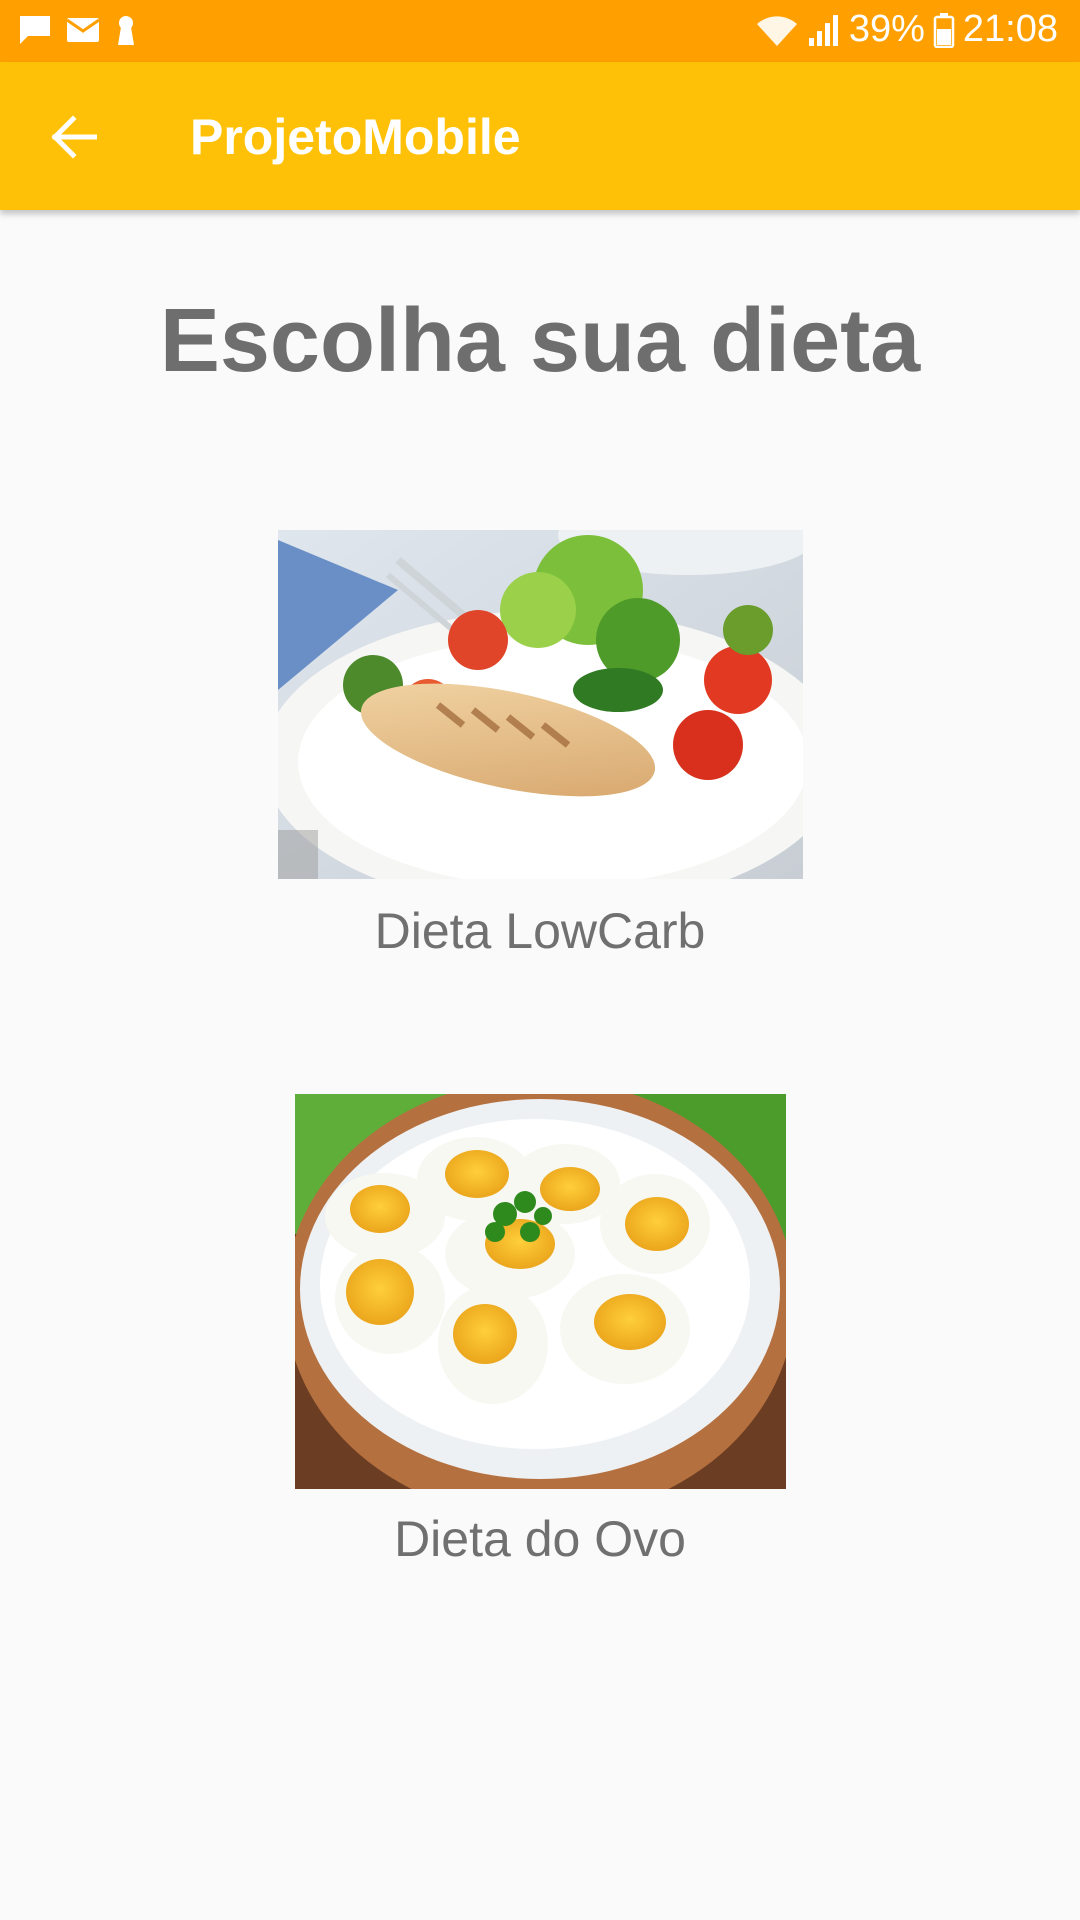 The image size is (1080, 1920). I want to click on diet-label-ovo: Dieta do Ovo, so click(540, 1539).